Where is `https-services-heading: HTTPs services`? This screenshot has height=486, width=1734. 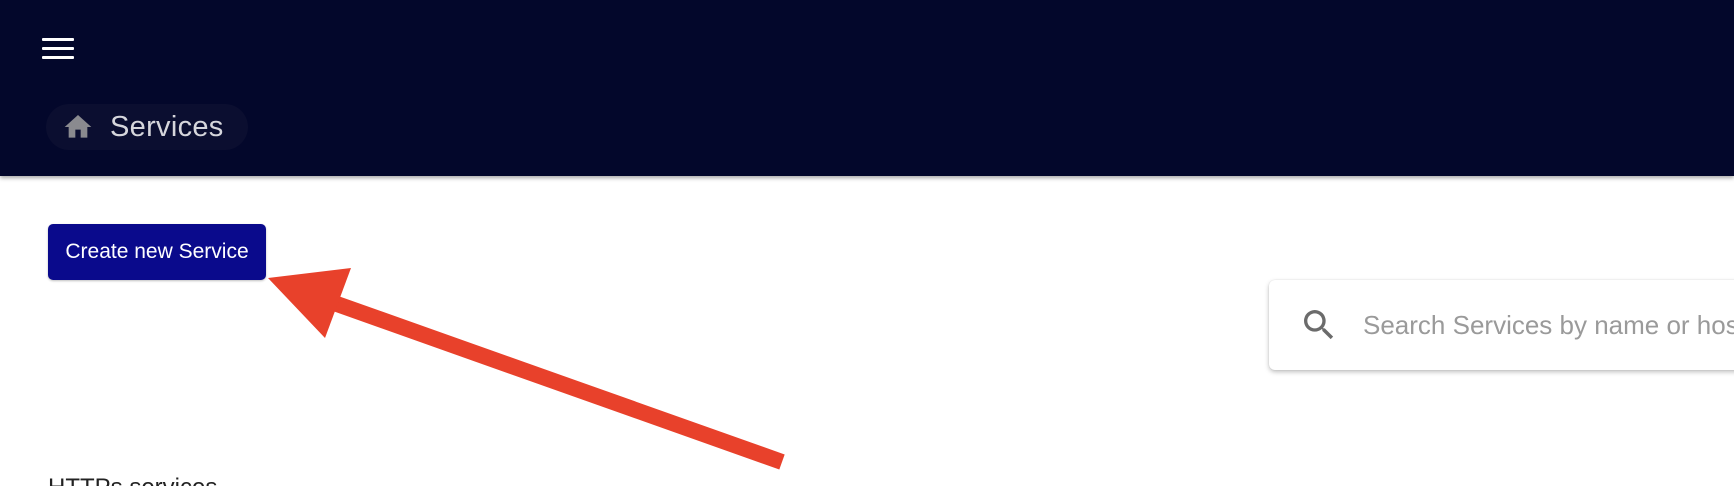 https-services-heading: HTTPs services is located at coordinates (132, 480).